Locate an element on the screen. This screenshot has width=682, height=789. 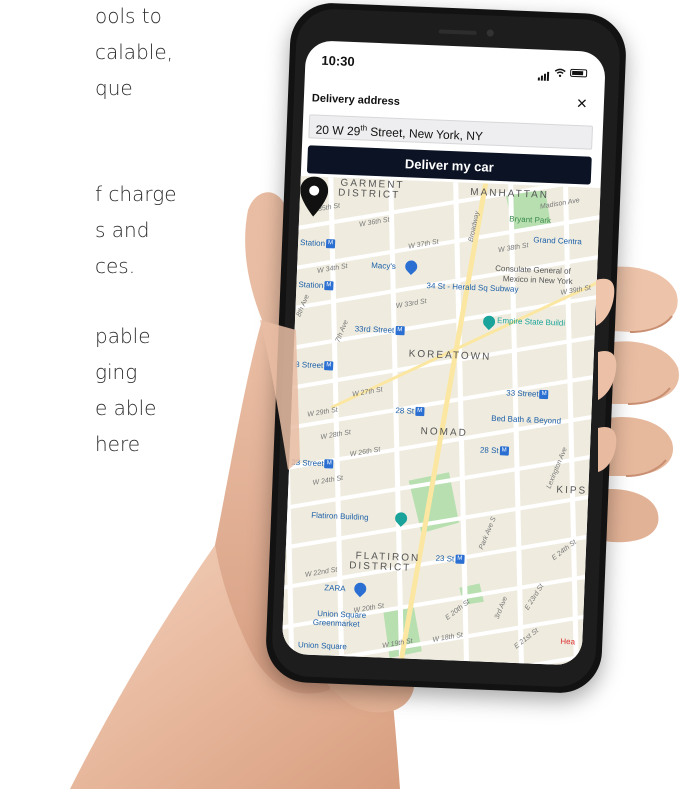
wifi-icon is located at coordinates (560, 72).